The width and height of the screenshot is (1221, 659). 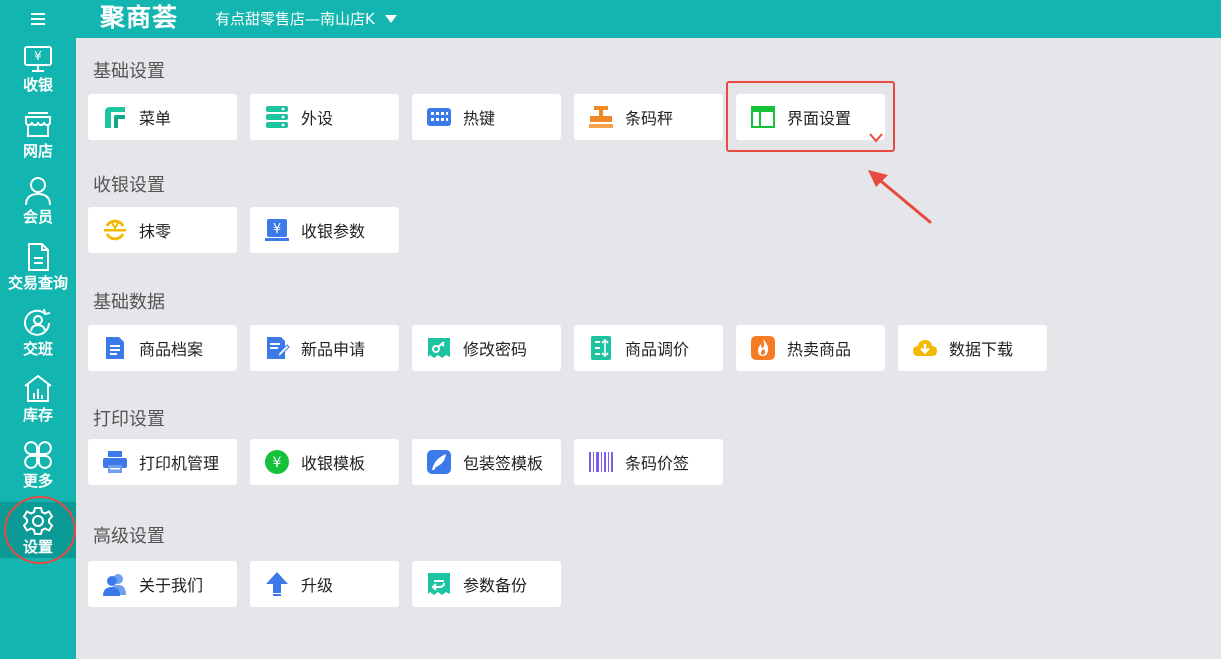 I want to click on sidebar-item-member: 会员, so click(x=38, y=205).